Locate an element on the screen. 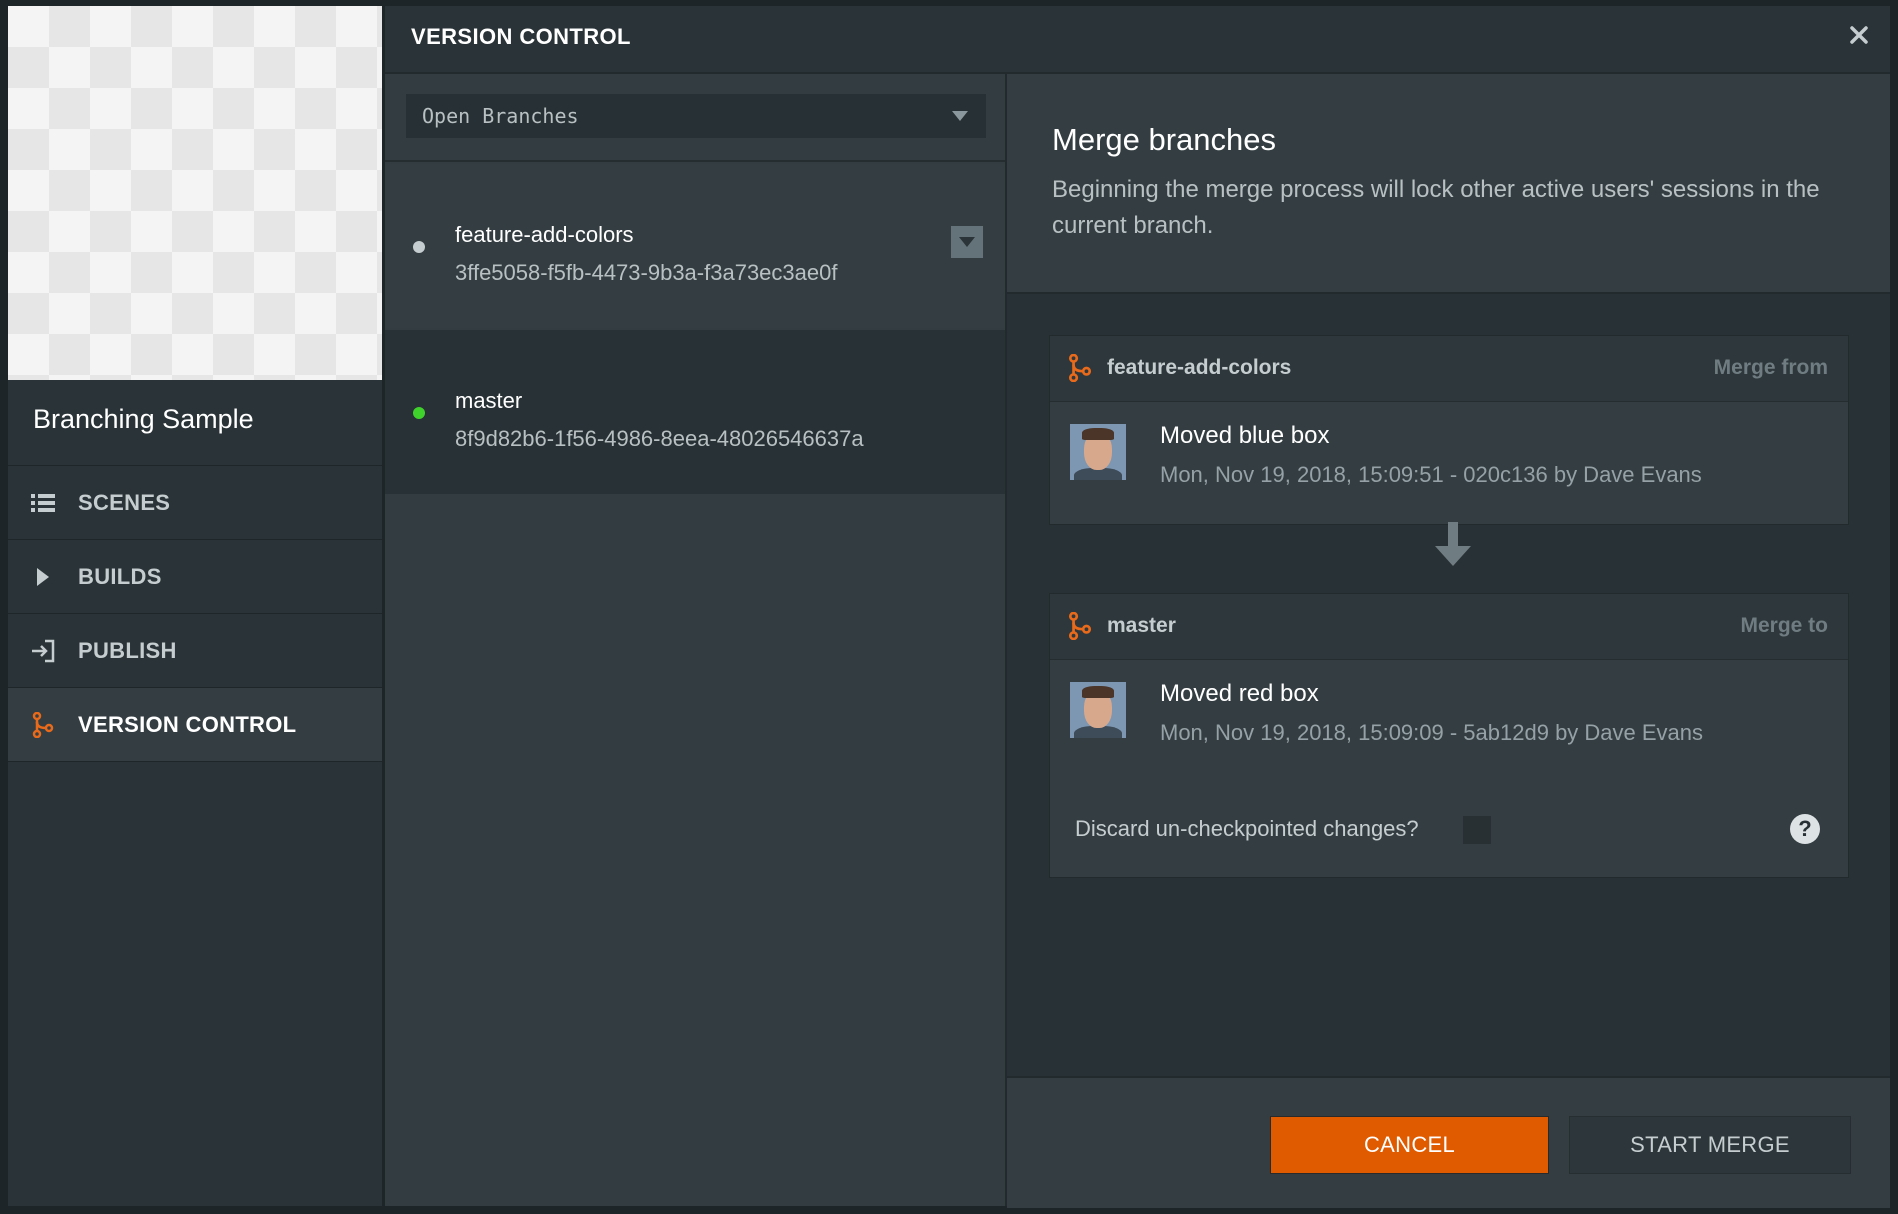 This screenshot has width=1898, height=1214. merge-to-header: master Merge to is located at coordinates (1449, 627).